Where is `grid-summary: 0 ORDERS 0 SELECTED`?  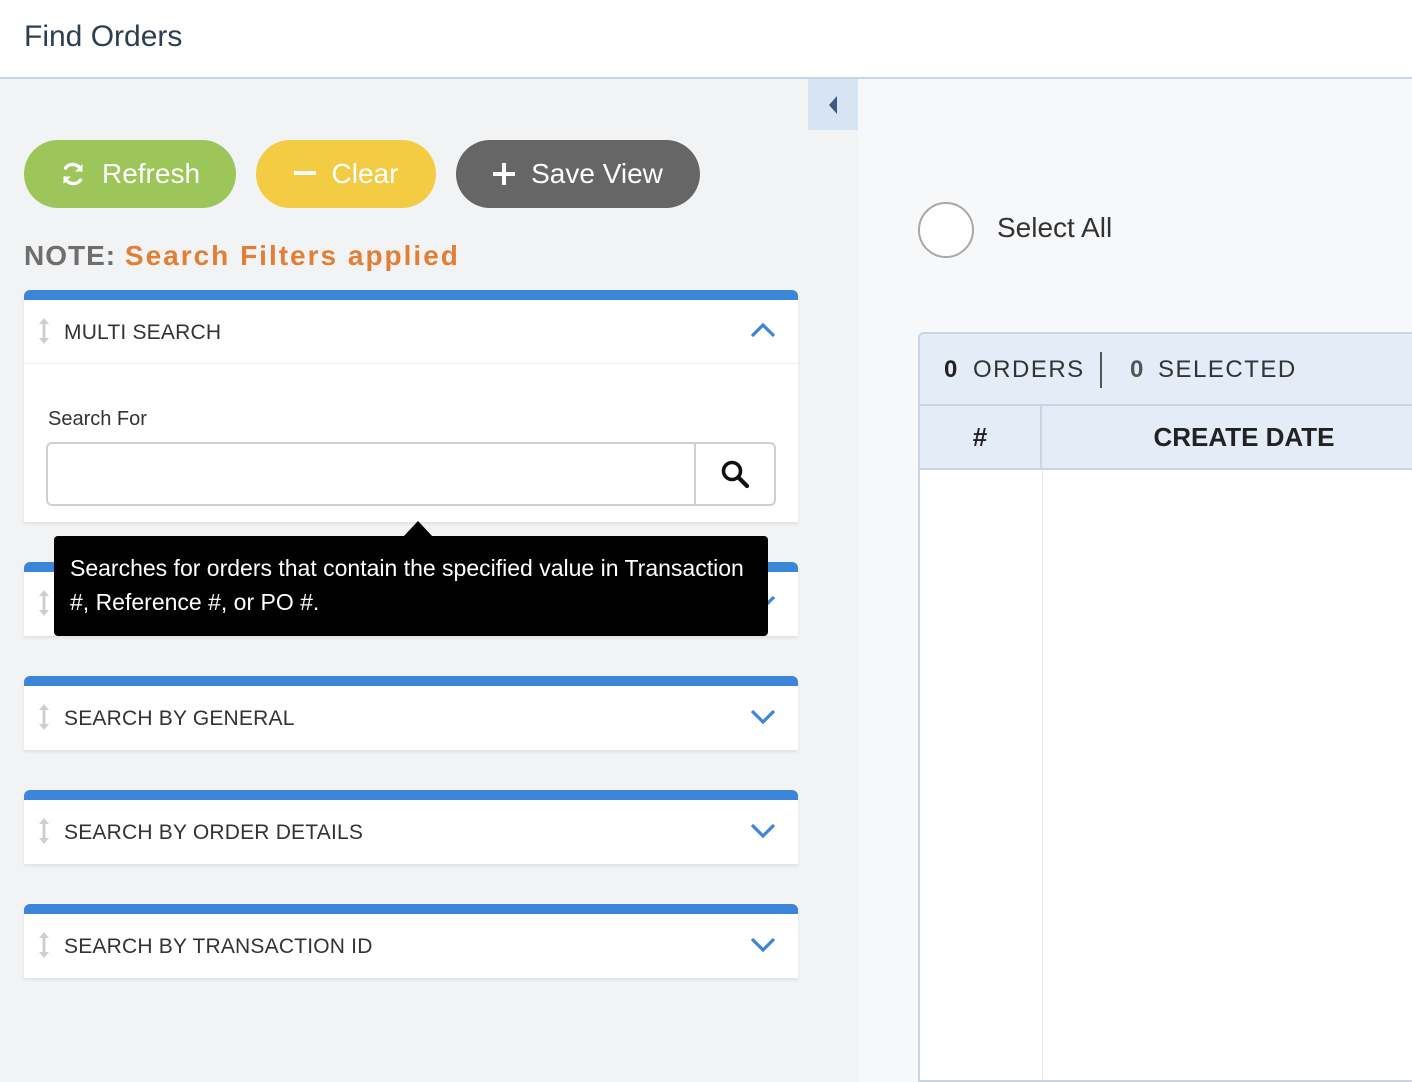 grid-summary: 0 ORDERS 0 SELECTED is located at coordinates (1166, 370).